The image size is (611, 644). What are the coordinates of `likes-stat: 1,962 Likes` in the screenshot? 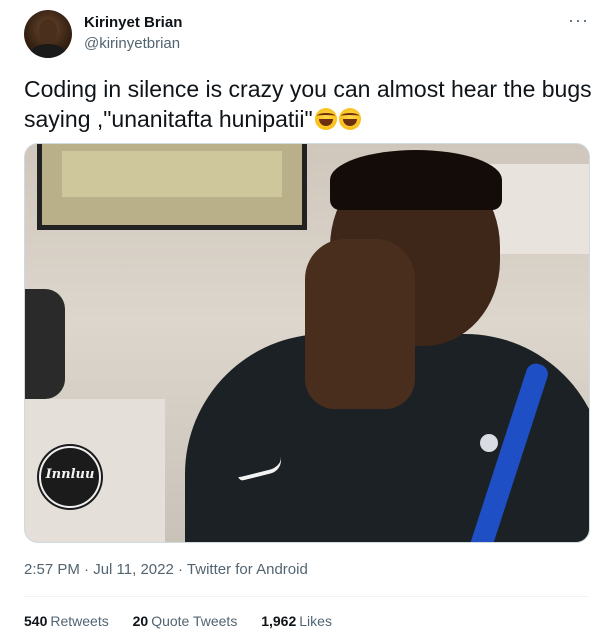 It's located at (296, 621).